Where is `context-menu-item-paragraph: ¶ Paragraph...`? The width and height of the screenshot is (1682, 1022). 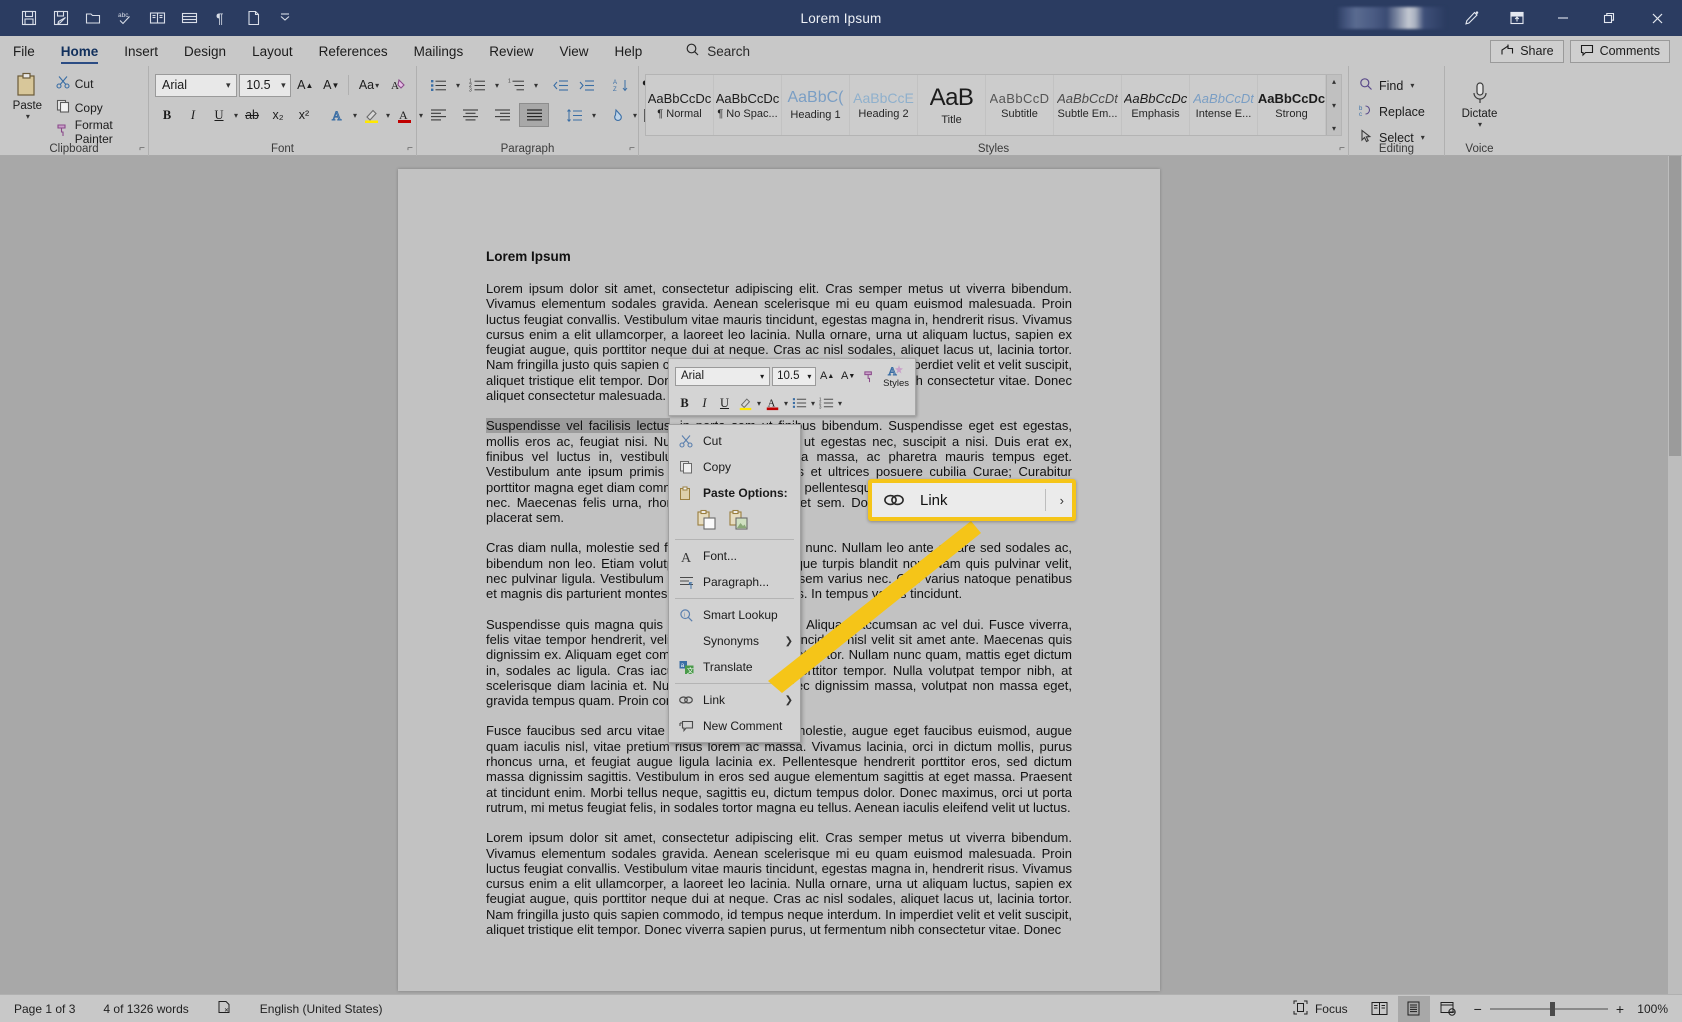 context-menu-item-paragraph: ¶ Paragraph... is located at coordinates (734, 582).